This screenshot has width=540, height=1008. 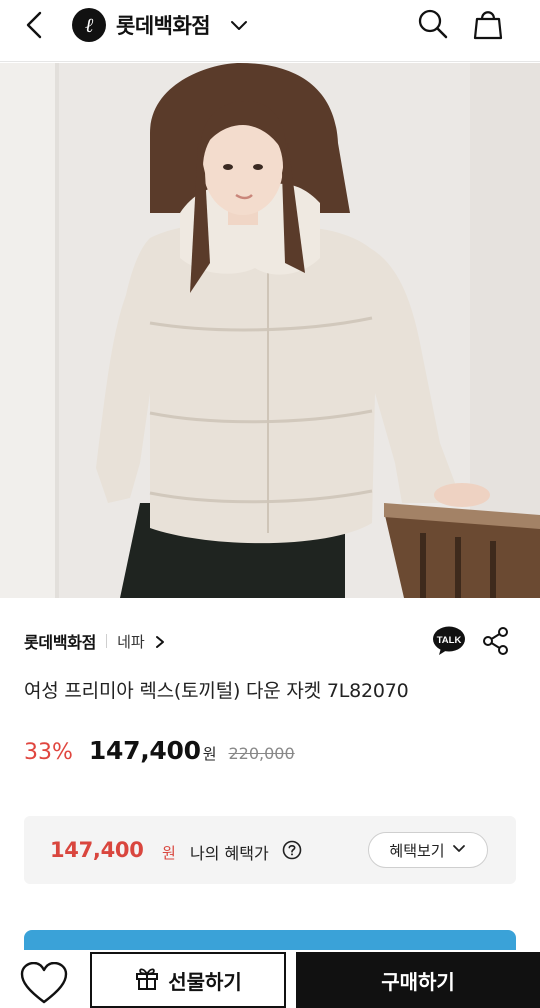 I want to click on gift-label: 선물하기, so click(x=205, y=981).